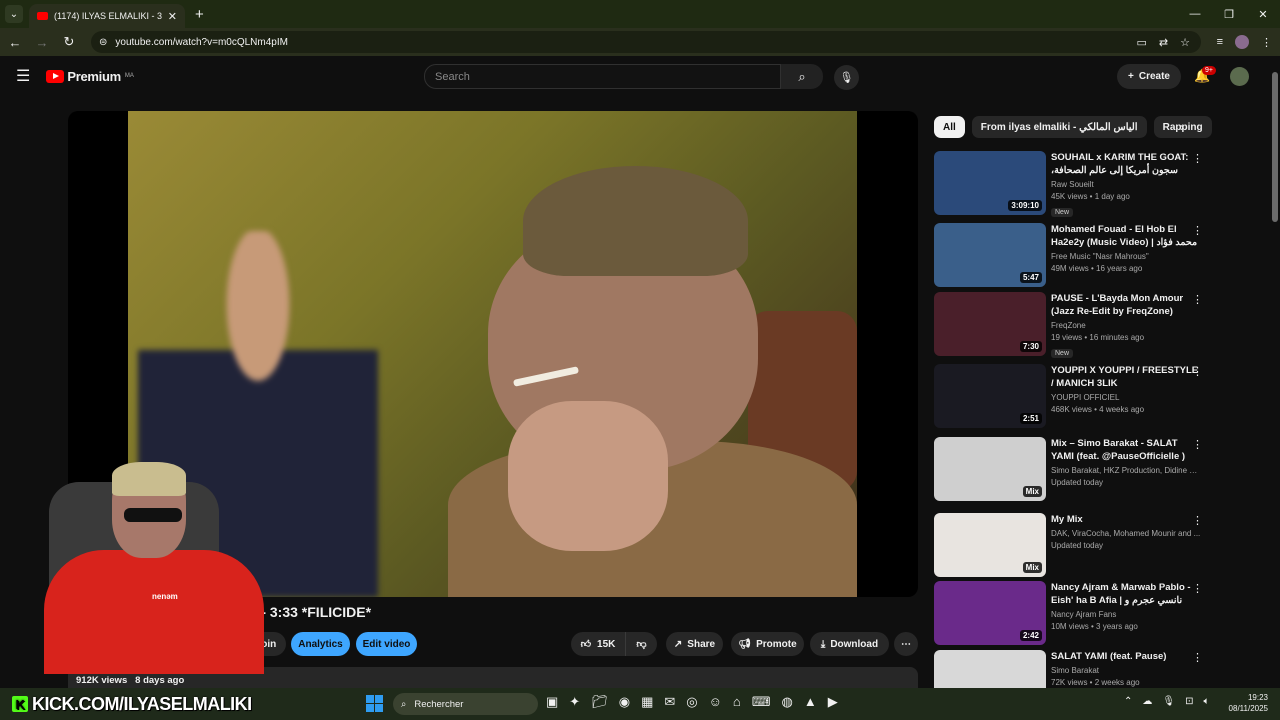 This screenshot has width=1280, height=720. What do you see at coordinates (641, 644) in the screenshot?
I see `dislike-button: 👎︎` at bounding box center [641, 644].